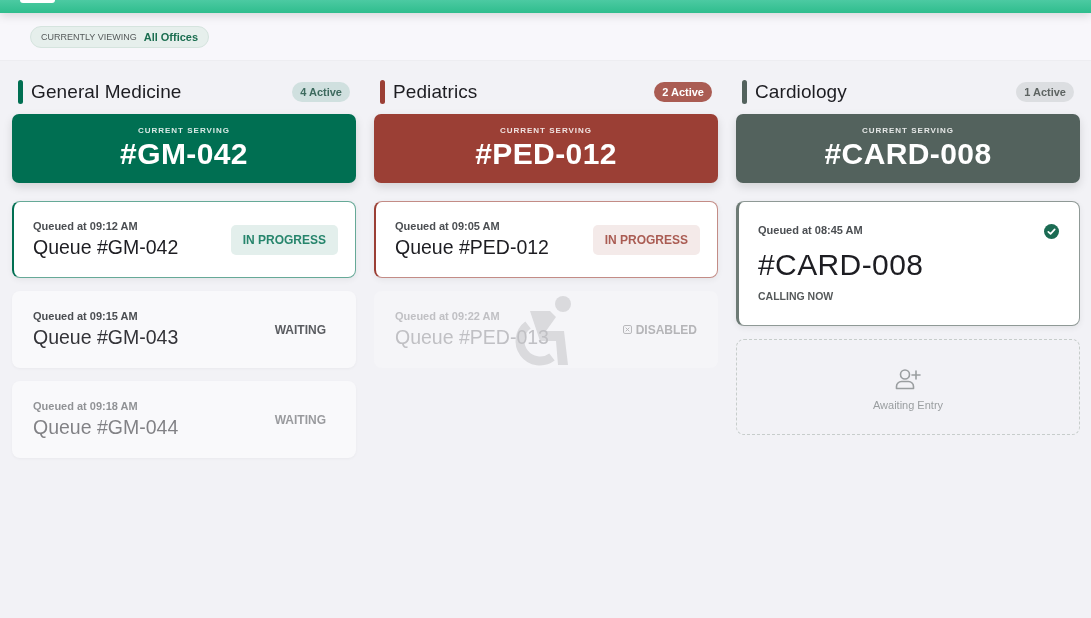 The height and width of the screenshot is (618, 1091). Describe the element at coordinates (86, 316) in the screenshot. I see `queued-time: Queued at 09:15 AM` at that location.